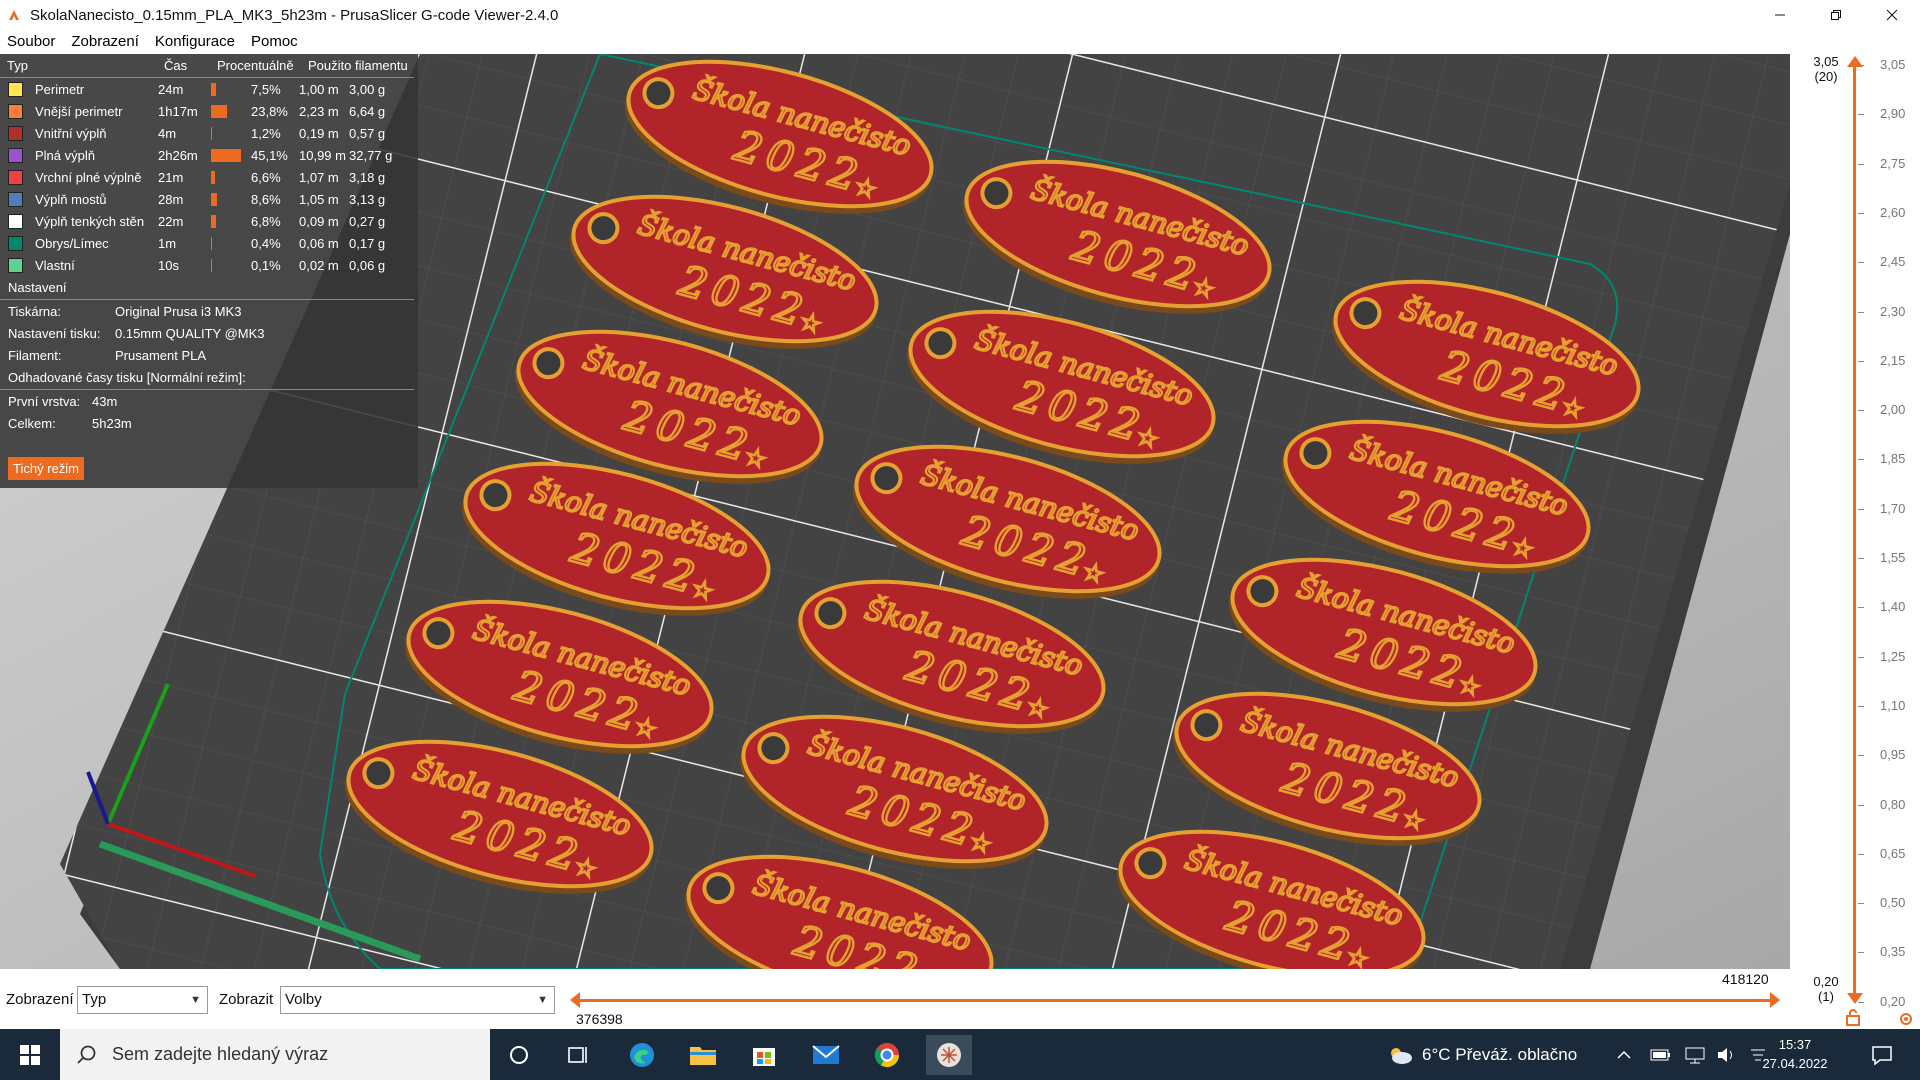 The width and height of the screenshot is (1920, 1080). What do you see at coordinates (1795, 1063) in the screenshot?
I see `clock-date: 27.04.2022` at bounding box center [1795, 1063].